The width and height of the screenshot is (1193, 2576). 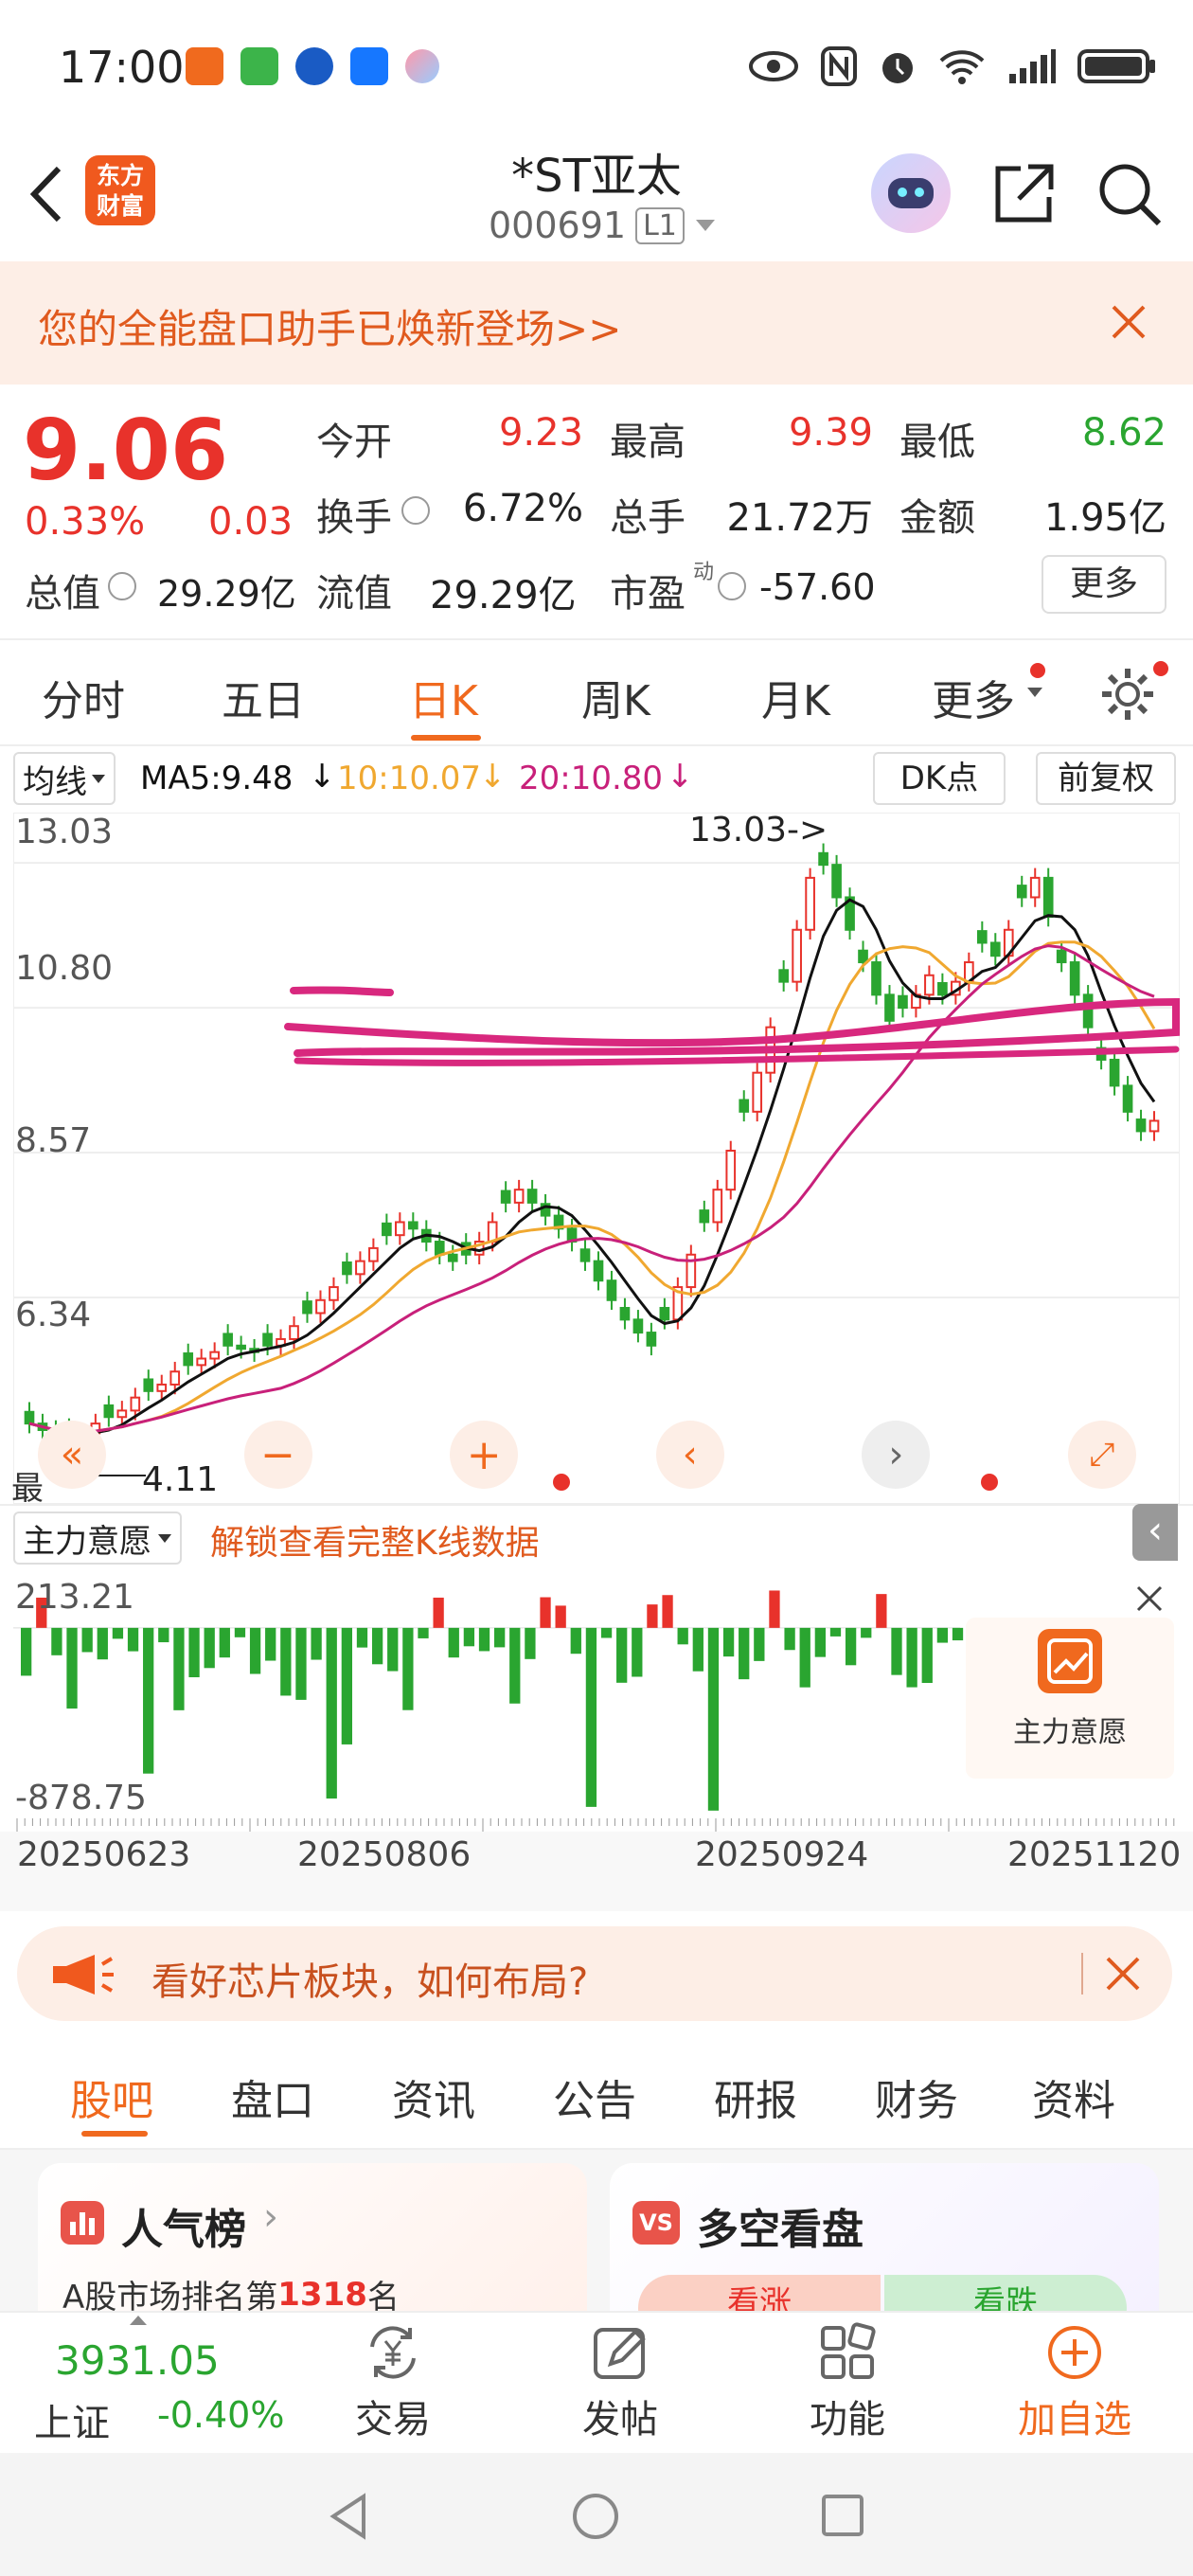 I want to click on more-button: 更多, so click(x=1104, y=584).